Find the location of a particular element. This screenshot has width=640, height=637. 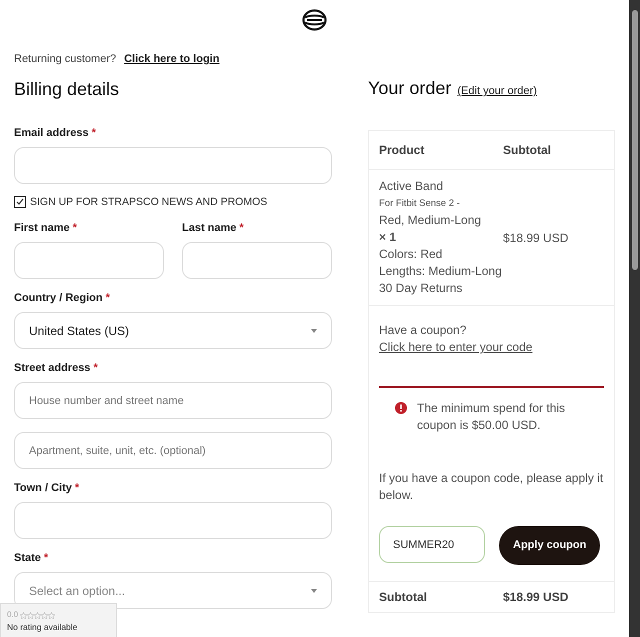

product-meta: 30 Day Returns is located at coordinates (421, 288).